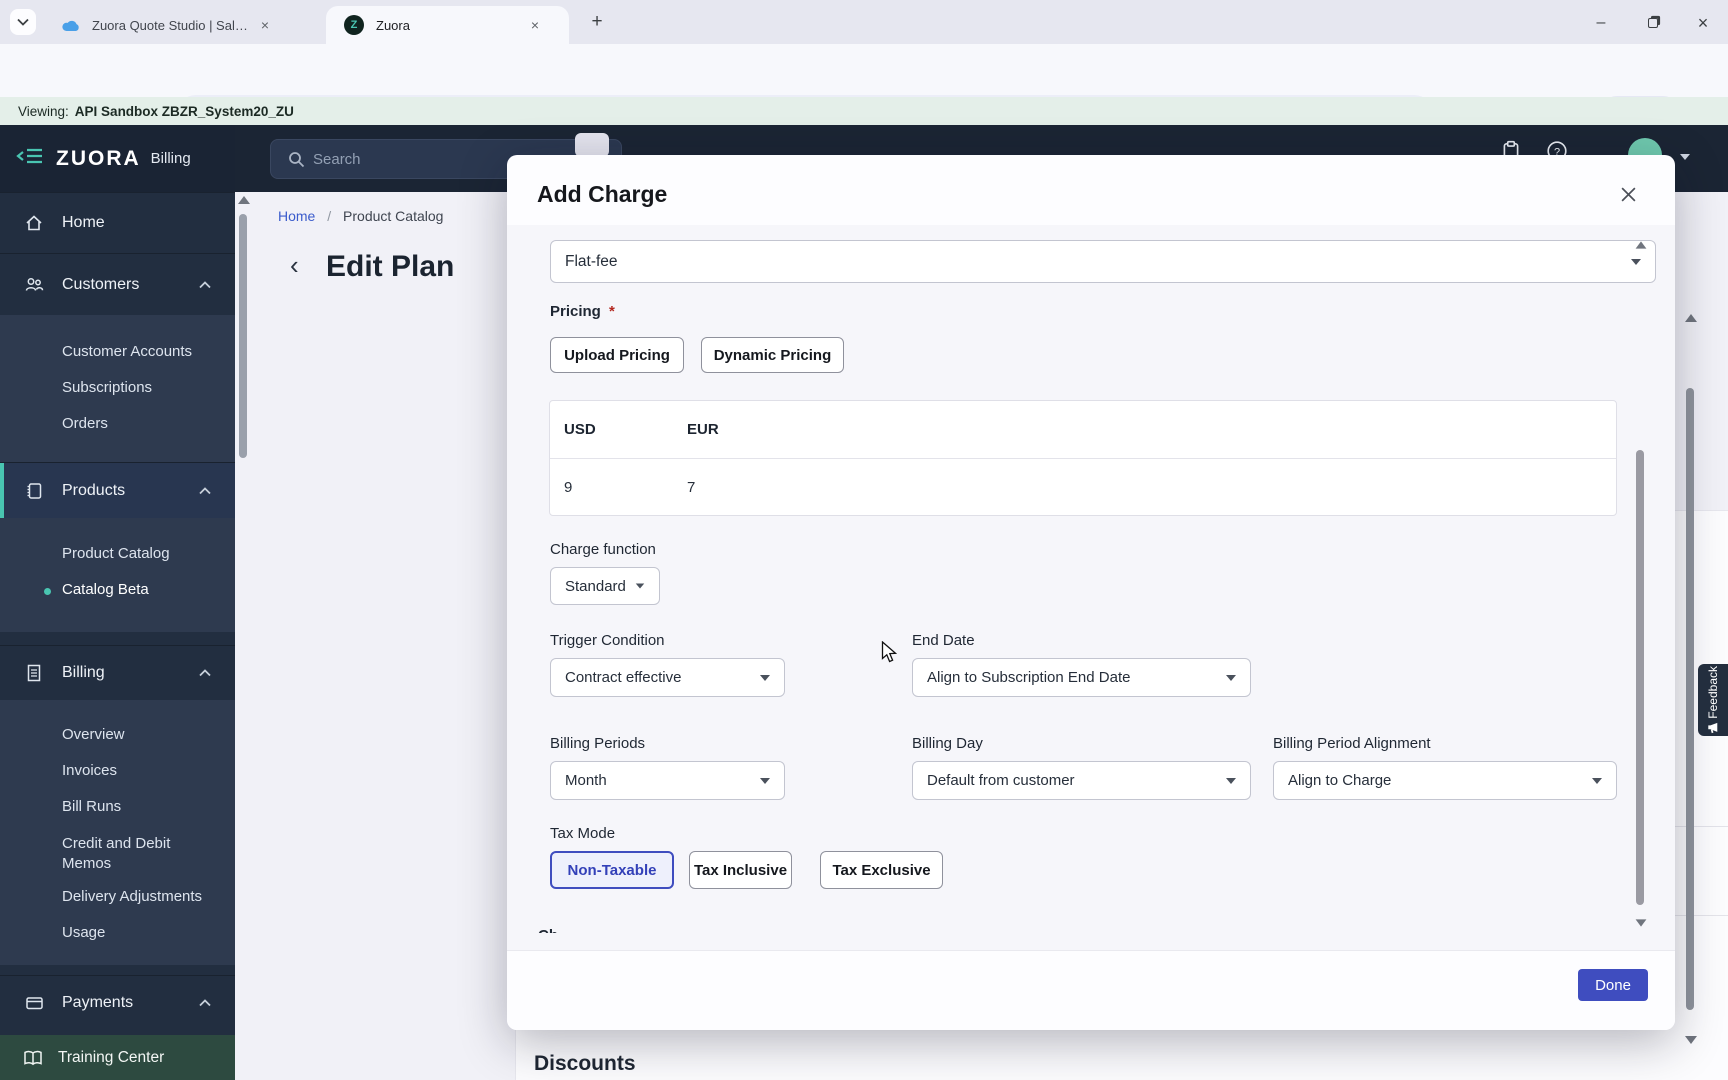 The image size is (1728, 1080). What do you see at coordinates (117, 1057) in the screenshot?
I see `sidebar-item-training-center: Training Center` at bounding box center [117, 1057].